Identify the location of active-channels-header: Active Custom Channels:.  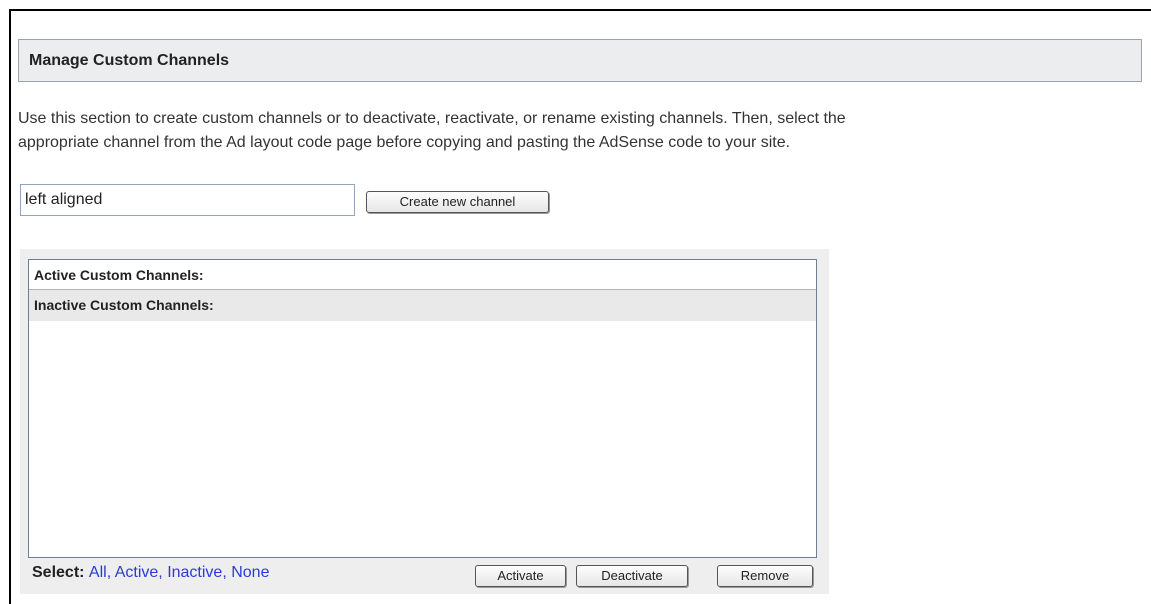
(422, 275).